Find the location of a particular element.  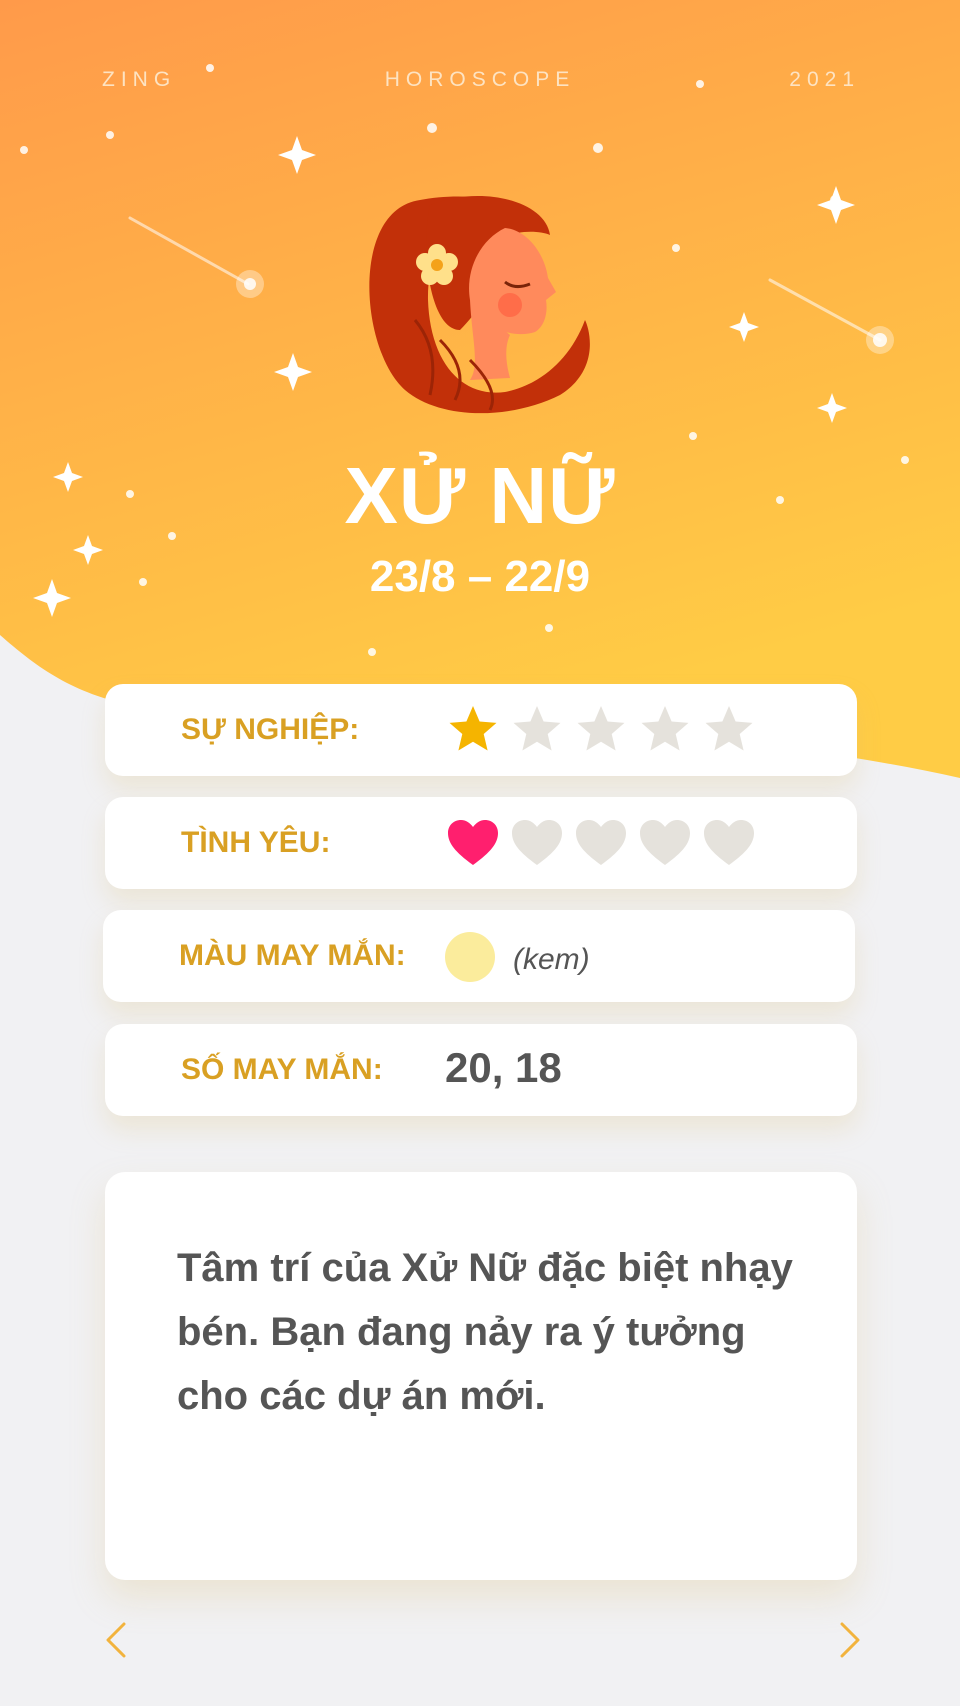

career-rating is located at coordinates (601, 730).